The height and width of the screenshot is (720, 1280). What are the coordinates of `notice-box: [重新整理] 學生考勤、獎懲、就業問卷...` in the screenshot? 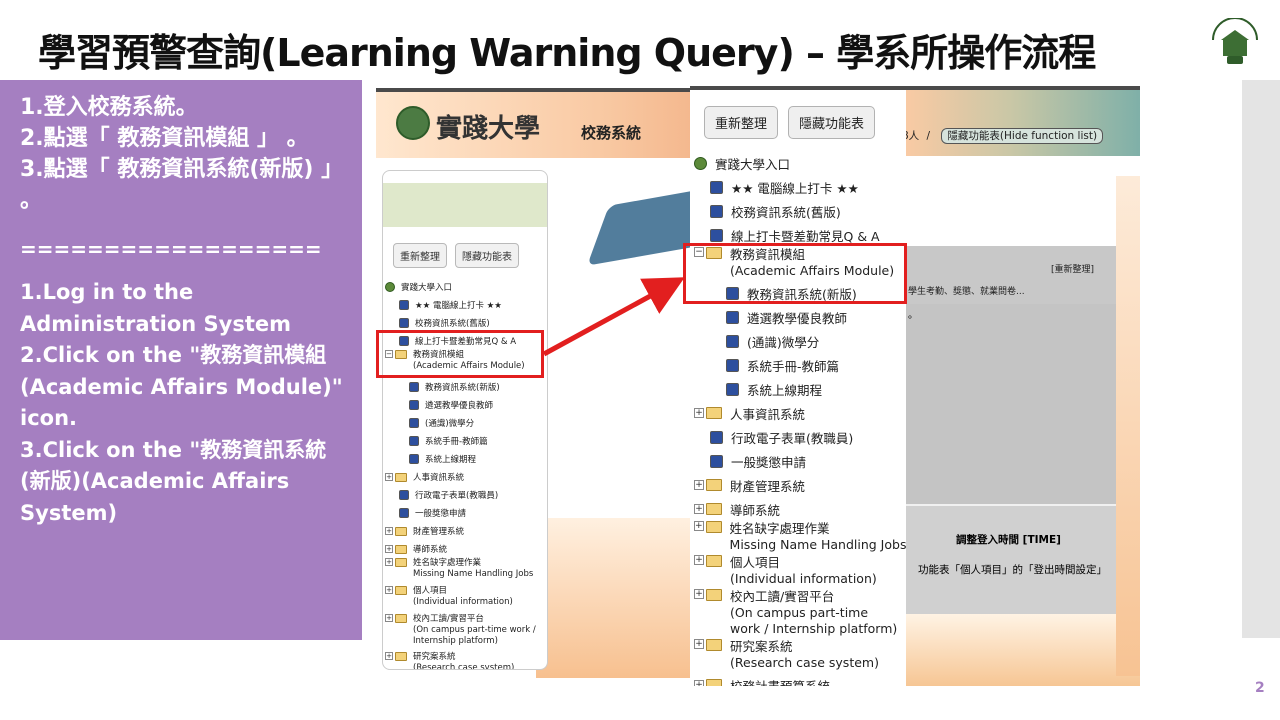 It's located at (1011, 275).